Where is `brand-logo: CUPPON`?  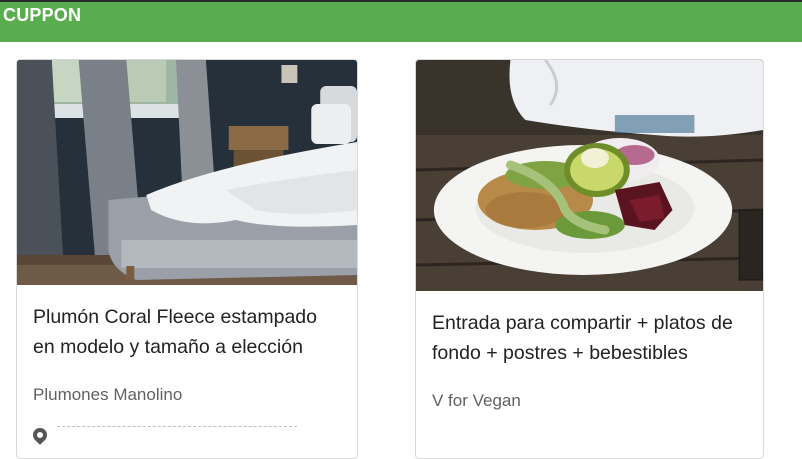 brand-logo: CUPPON is located at coordinates (42, 15).